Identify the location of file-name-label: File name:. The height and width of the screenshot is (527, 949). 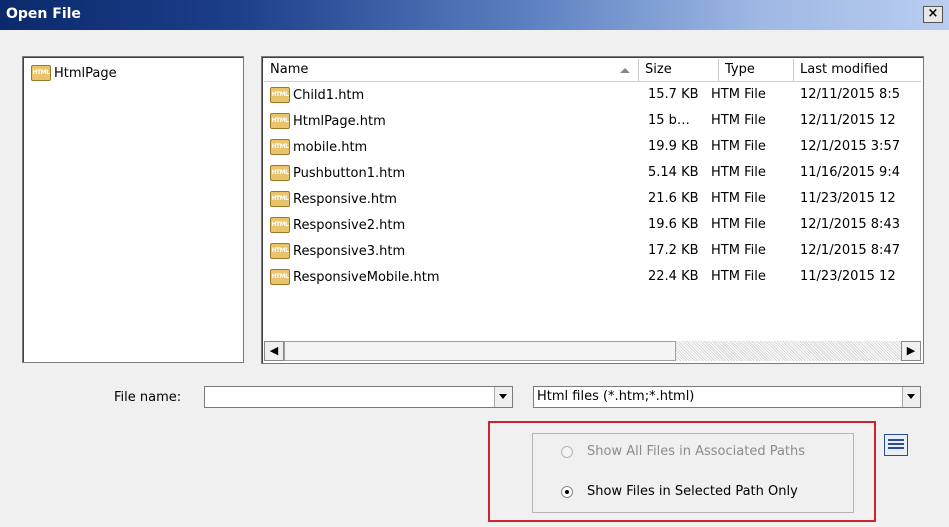
(148, 397).